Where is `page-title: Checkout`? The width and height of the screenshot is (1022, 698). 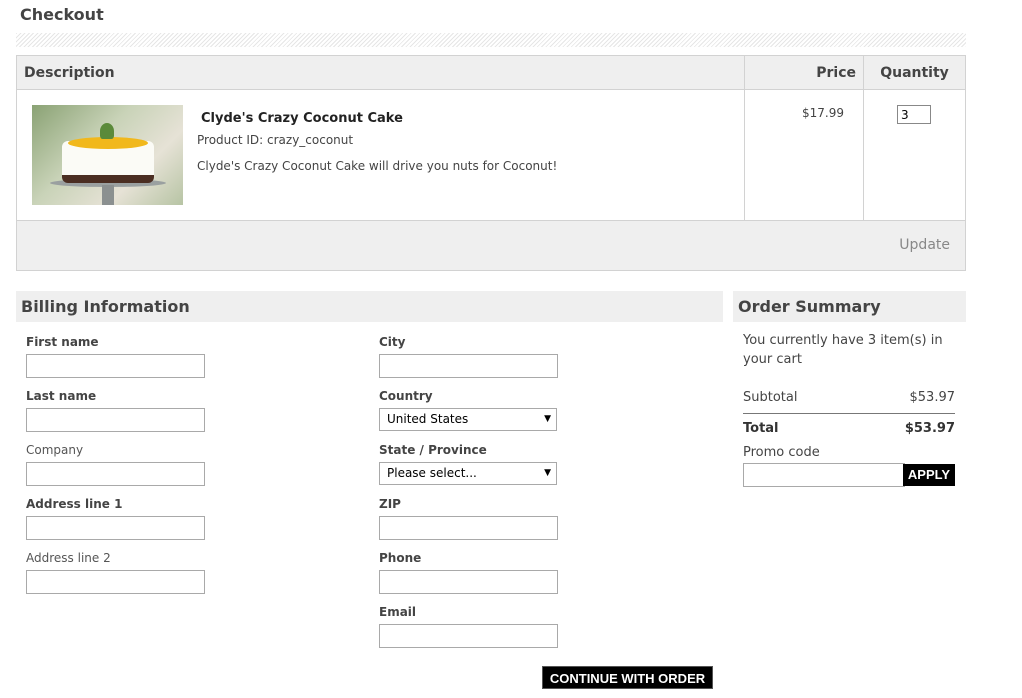 page-title: Checkout is located at coordinates (62, 14).